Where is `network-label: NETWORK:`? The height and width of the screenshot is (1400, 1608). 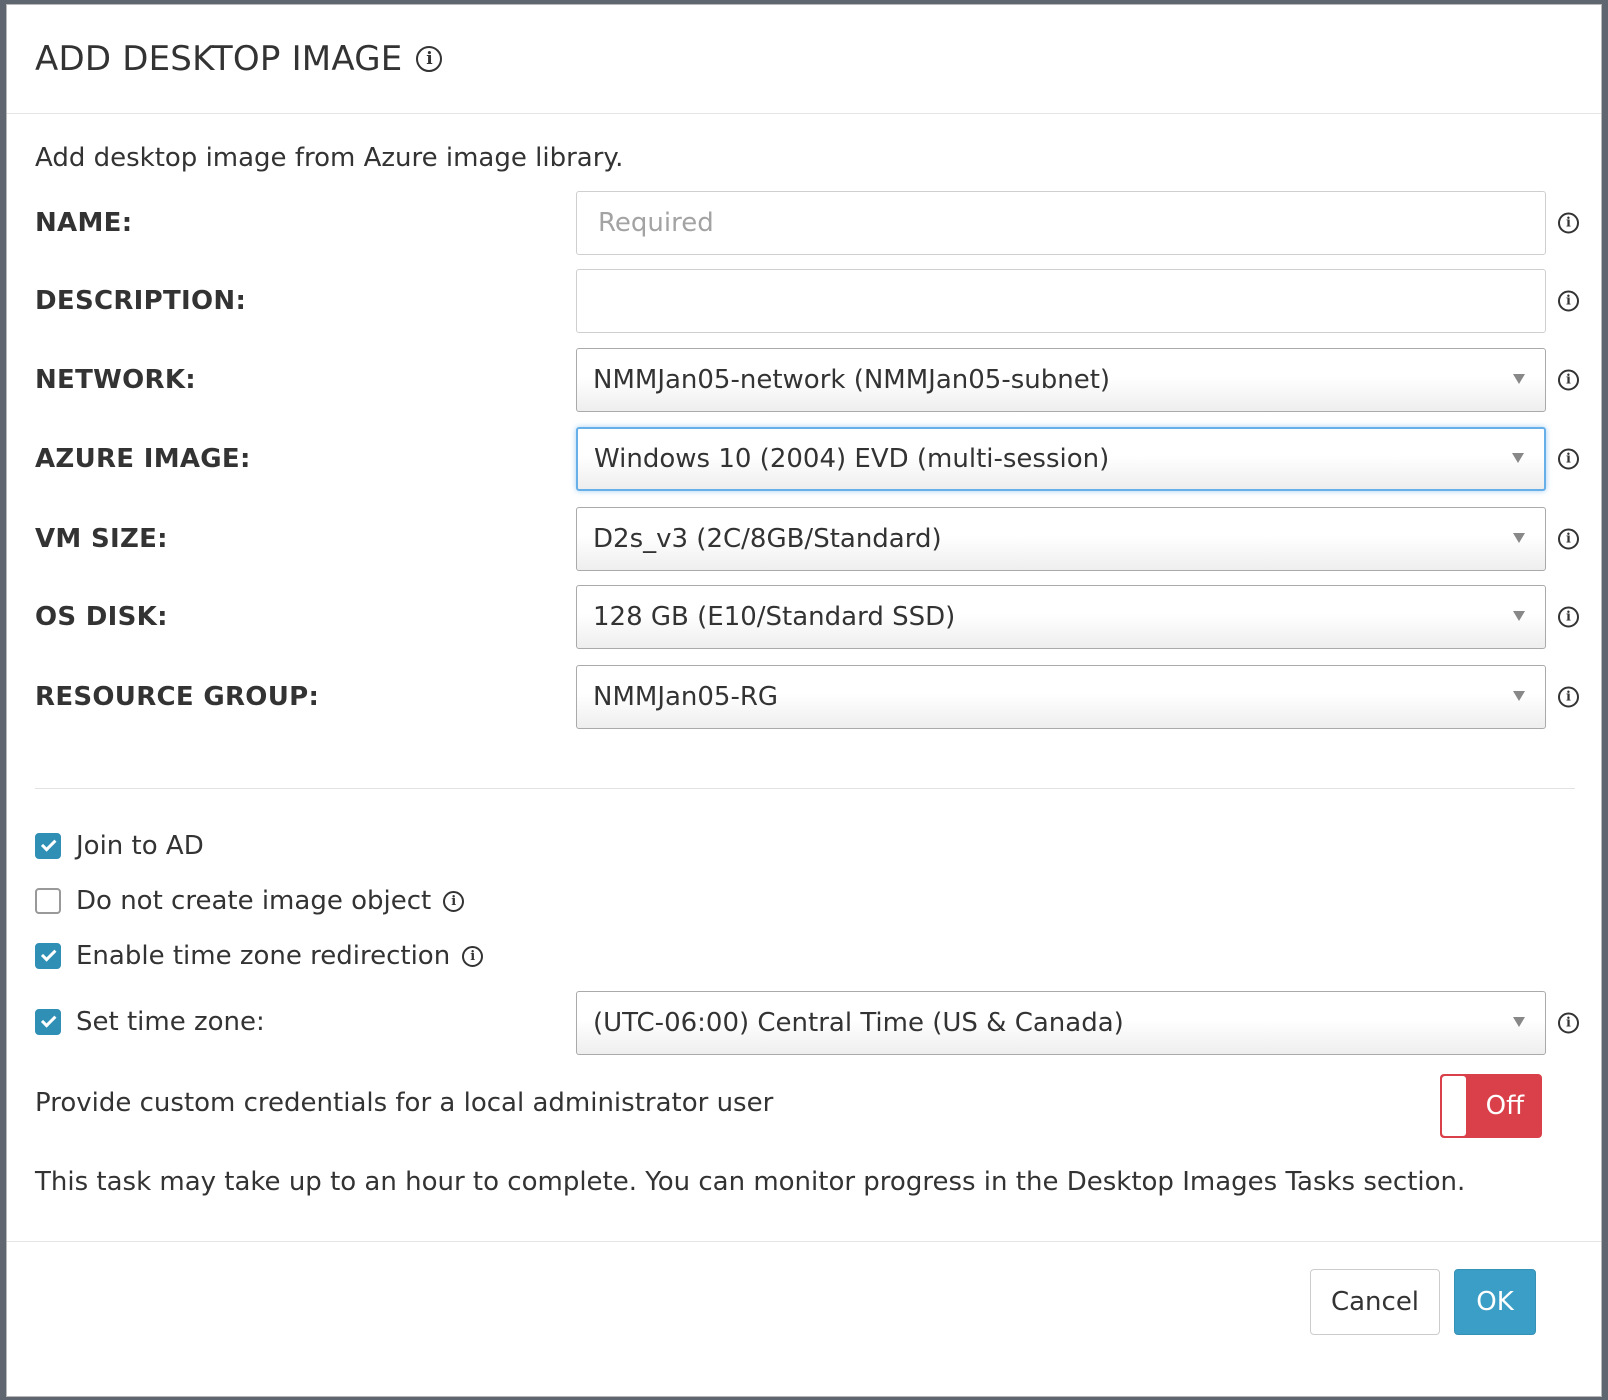 network-label: NETWORK: is located at coordinates (116, 380).